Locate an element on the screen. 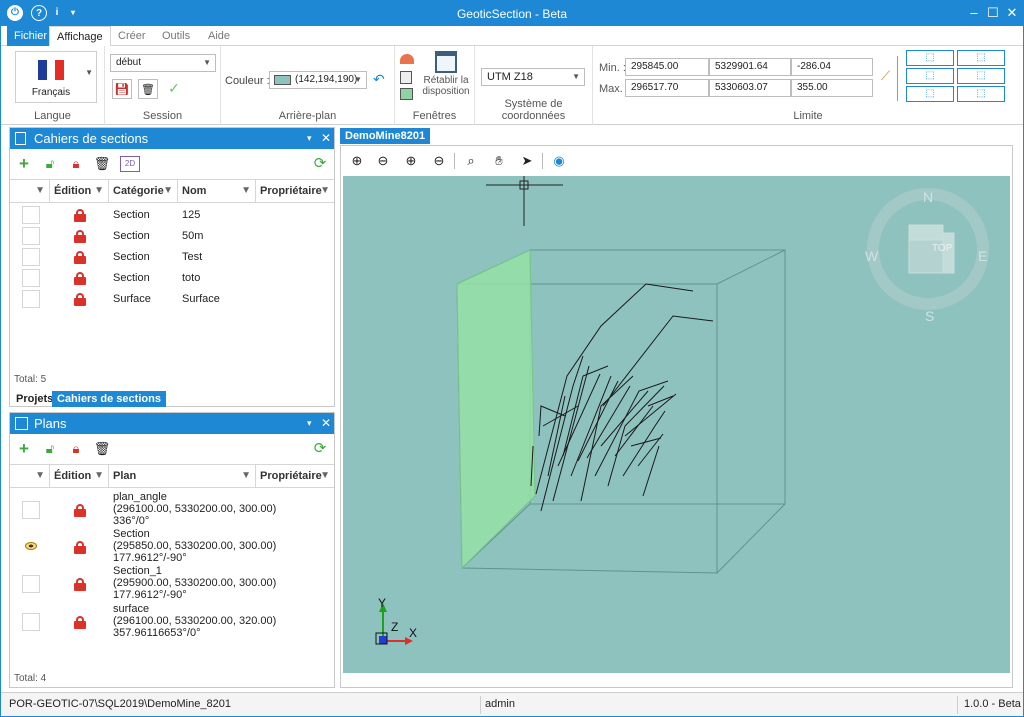 This screenshot has width=1024, height=717. view-cube-top: TOP is located at coordinates (942, 248).